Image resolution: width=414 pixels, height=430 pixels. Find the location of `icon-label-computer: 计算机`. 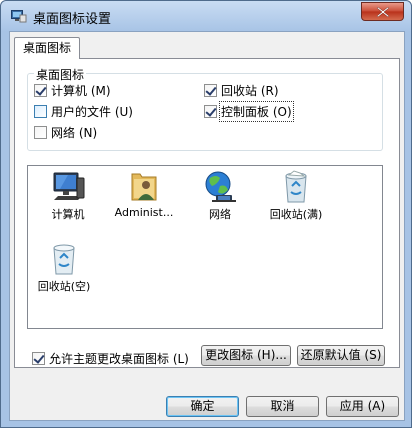

icon-label-computer: 计算机 is located at coordinates (68, 214).